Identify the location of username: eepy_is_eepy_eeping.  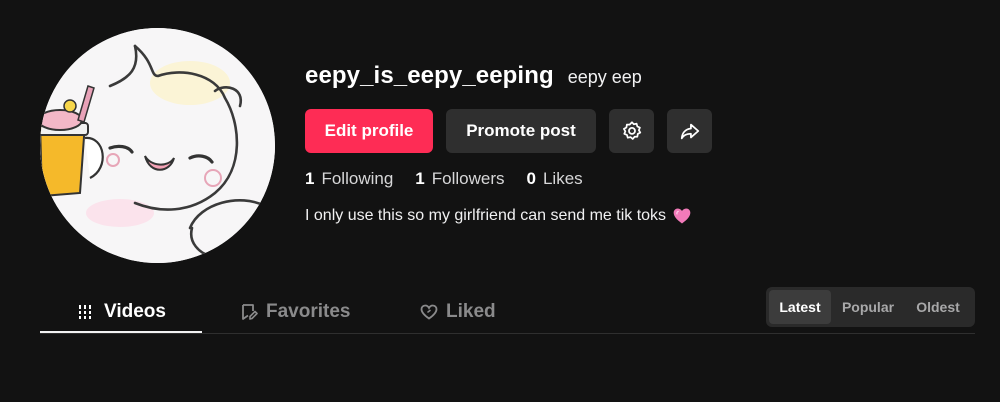
(429, 75).